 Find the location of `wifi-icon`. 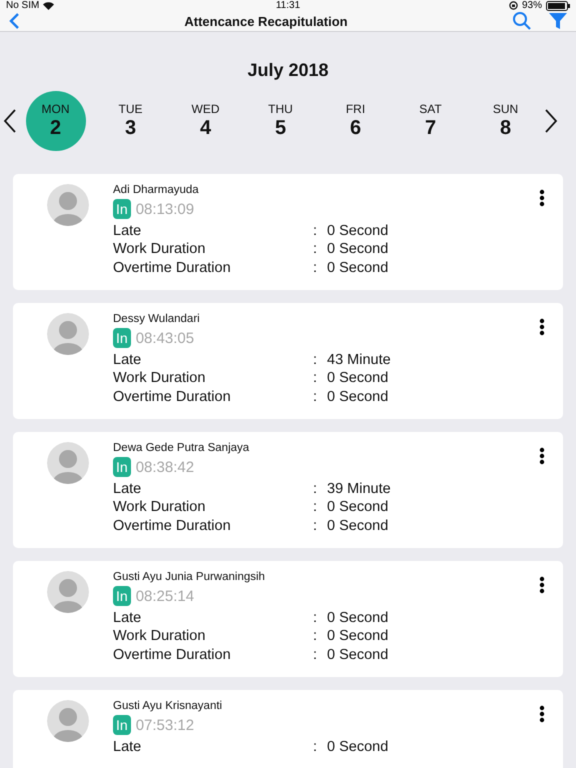

wifi-icon is located at coordinates (48, 6).